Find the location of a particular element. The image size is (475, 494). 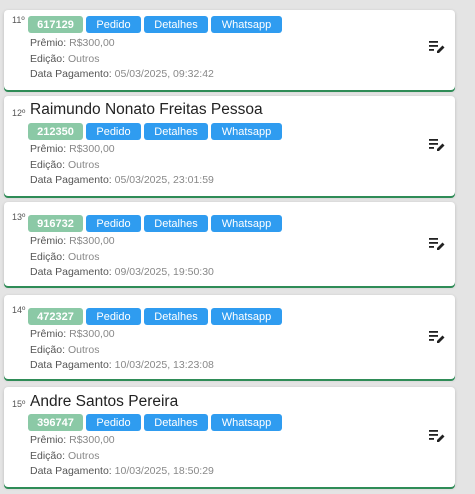

data-pagamento-value: 09/03/2025, 19:50:30 is located at coordinates (164, 272).